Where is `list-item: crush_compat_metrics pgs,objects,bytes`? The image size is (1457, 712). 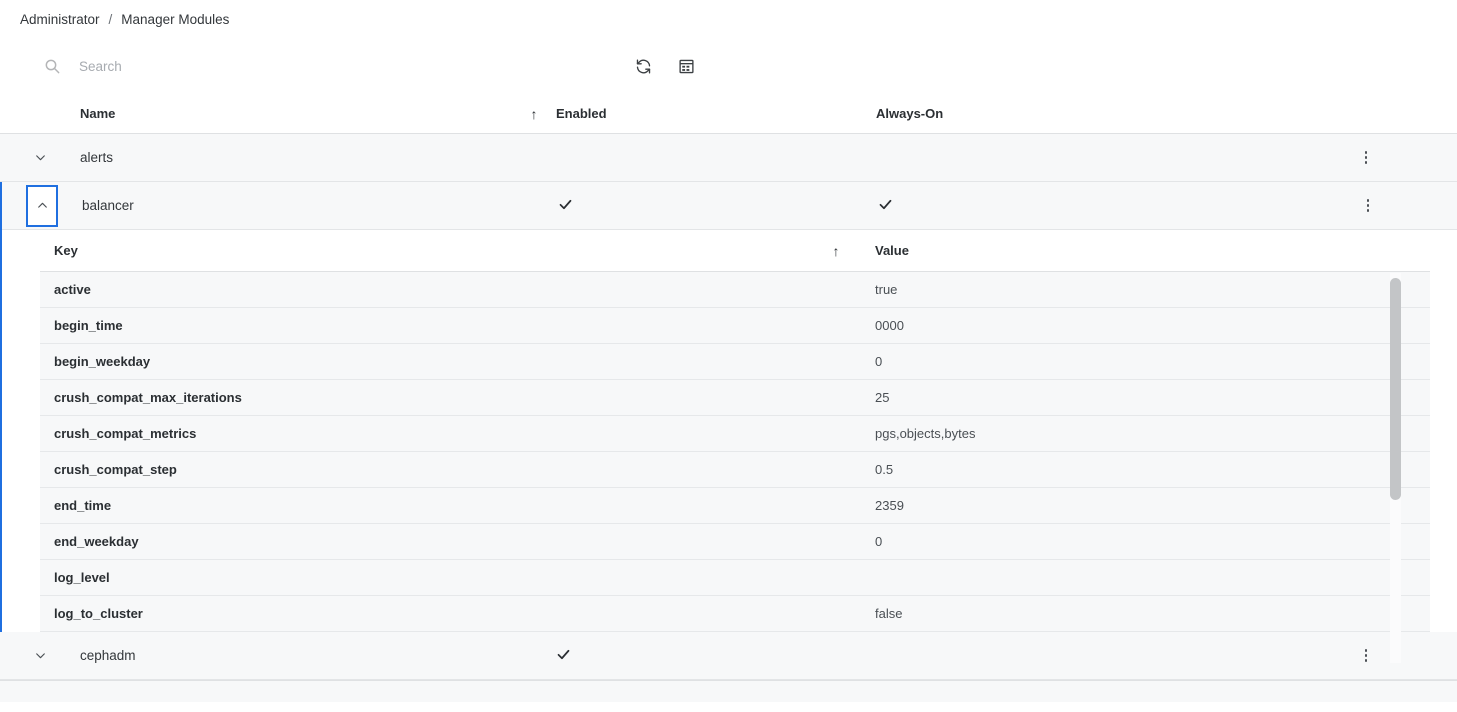 list-item: crush_compat_metrics pgs,objects,bytes is located at coordinates (735, 434).